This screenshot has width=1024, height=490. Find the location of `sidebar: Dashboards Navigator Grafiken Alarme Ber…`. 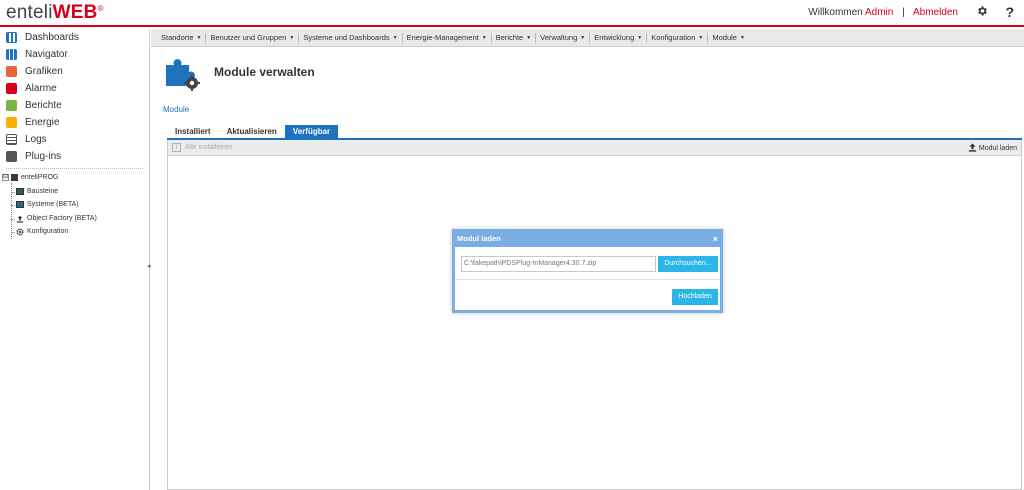

sidebar: Dashboards Navigator Grafiken Alarme Ber… is located at coordinates (75, 259).